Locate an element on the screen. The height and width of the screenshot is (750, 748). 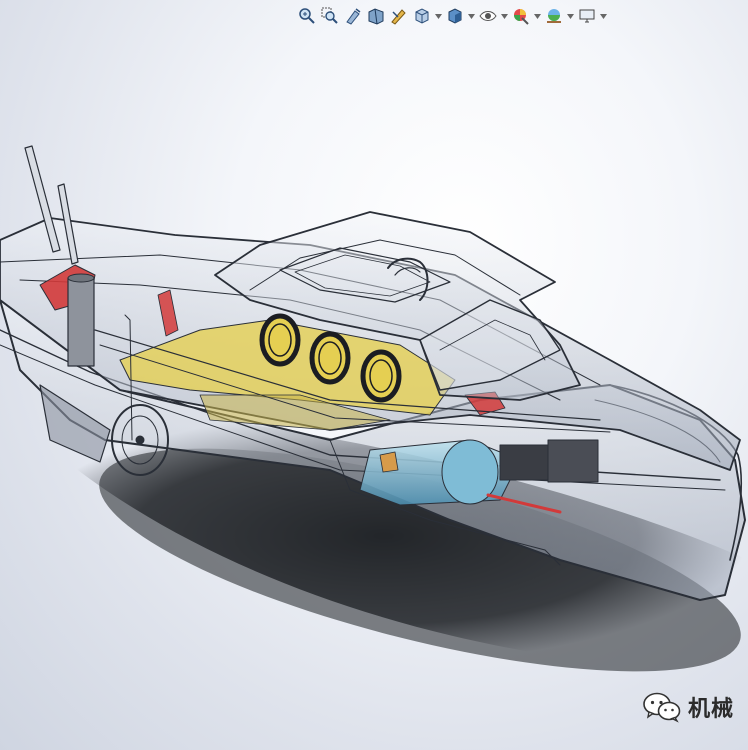
previous-view-icon is located at coordinates (353, 16).